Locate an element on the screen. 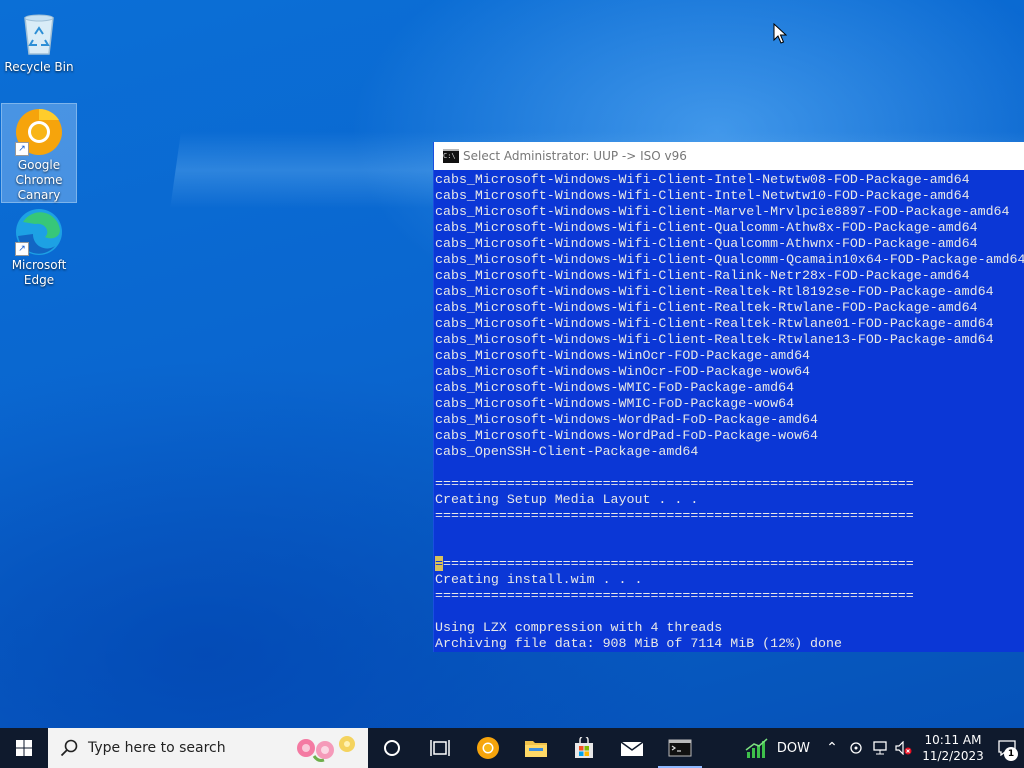 This screenshot has width=1024, height=768. chrome-canary-icon is located at coordinates (488, 748).